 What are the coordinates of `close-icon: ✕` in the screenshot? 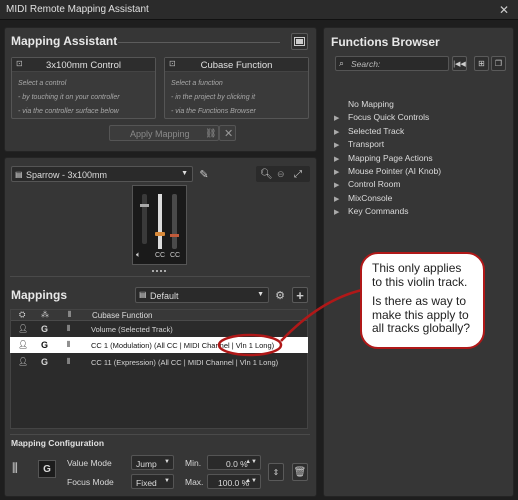 It's located at (504, 10).